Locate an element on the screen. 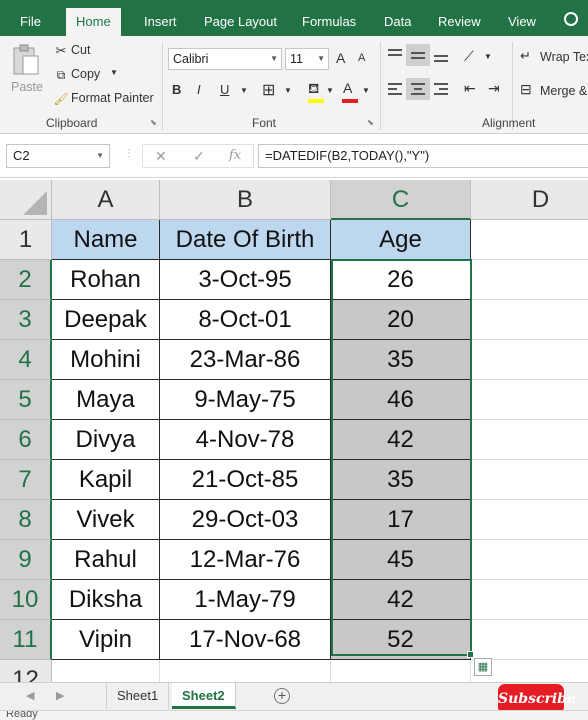 This screenshot has height=720, width=588. wrap-text-button: ↵ Wrap Tex is located at coordinates (554, 58).